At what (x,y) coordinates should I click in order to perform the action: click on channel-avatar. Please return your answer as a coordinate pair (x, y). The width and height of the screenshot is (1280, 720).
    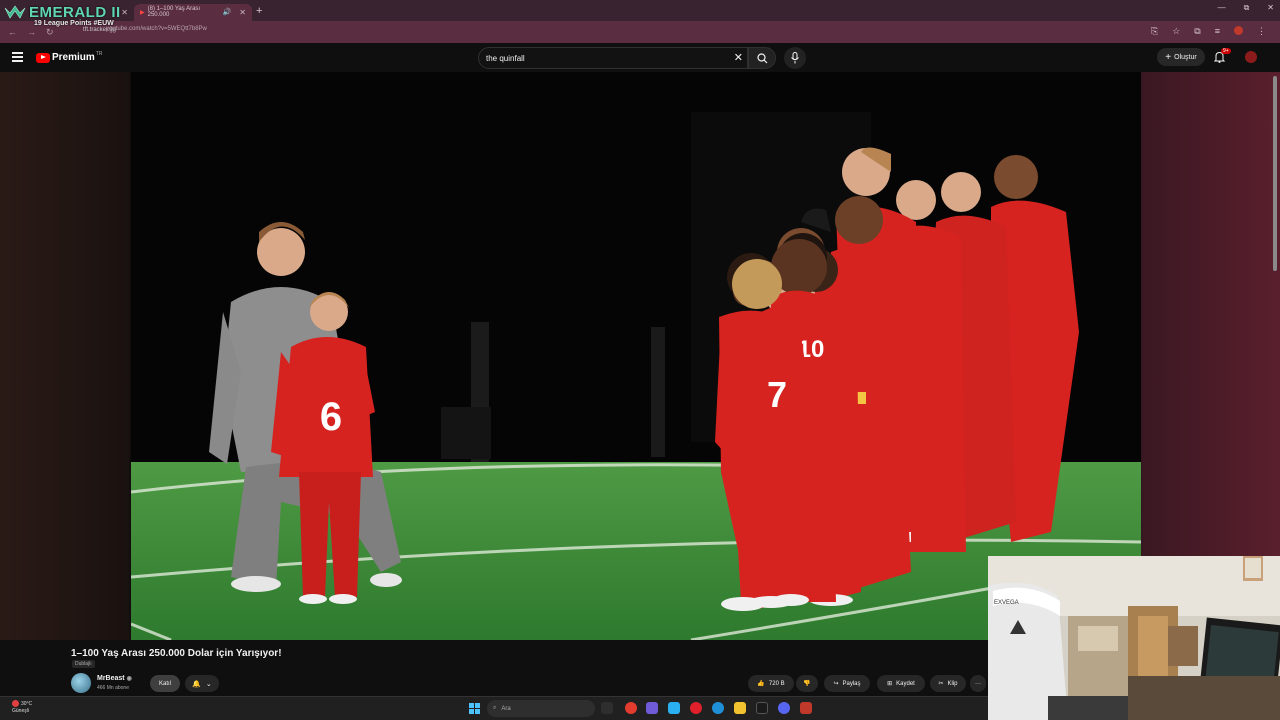
    Looking at the image, I should click on (81, 683).